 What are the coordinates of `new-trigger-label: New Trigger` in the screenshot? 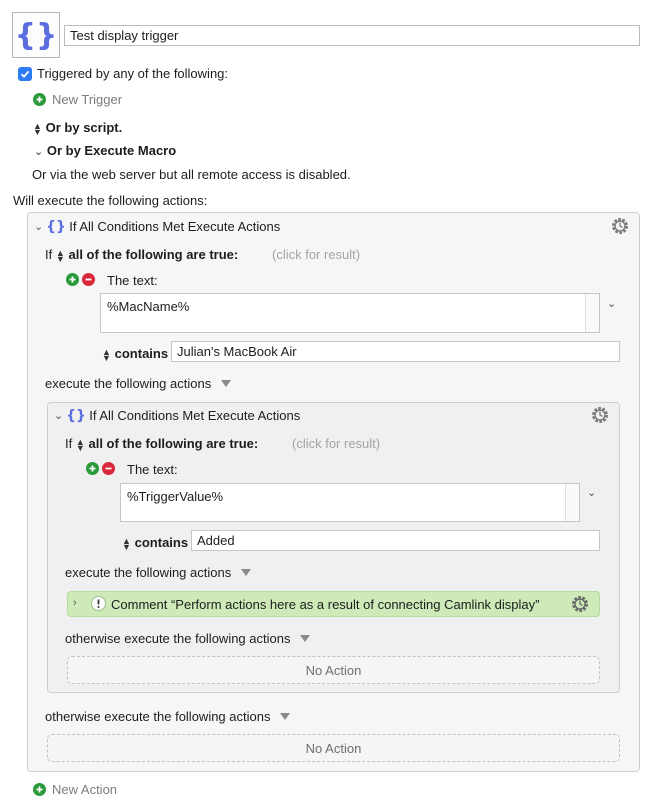 It's located at (87, 99).